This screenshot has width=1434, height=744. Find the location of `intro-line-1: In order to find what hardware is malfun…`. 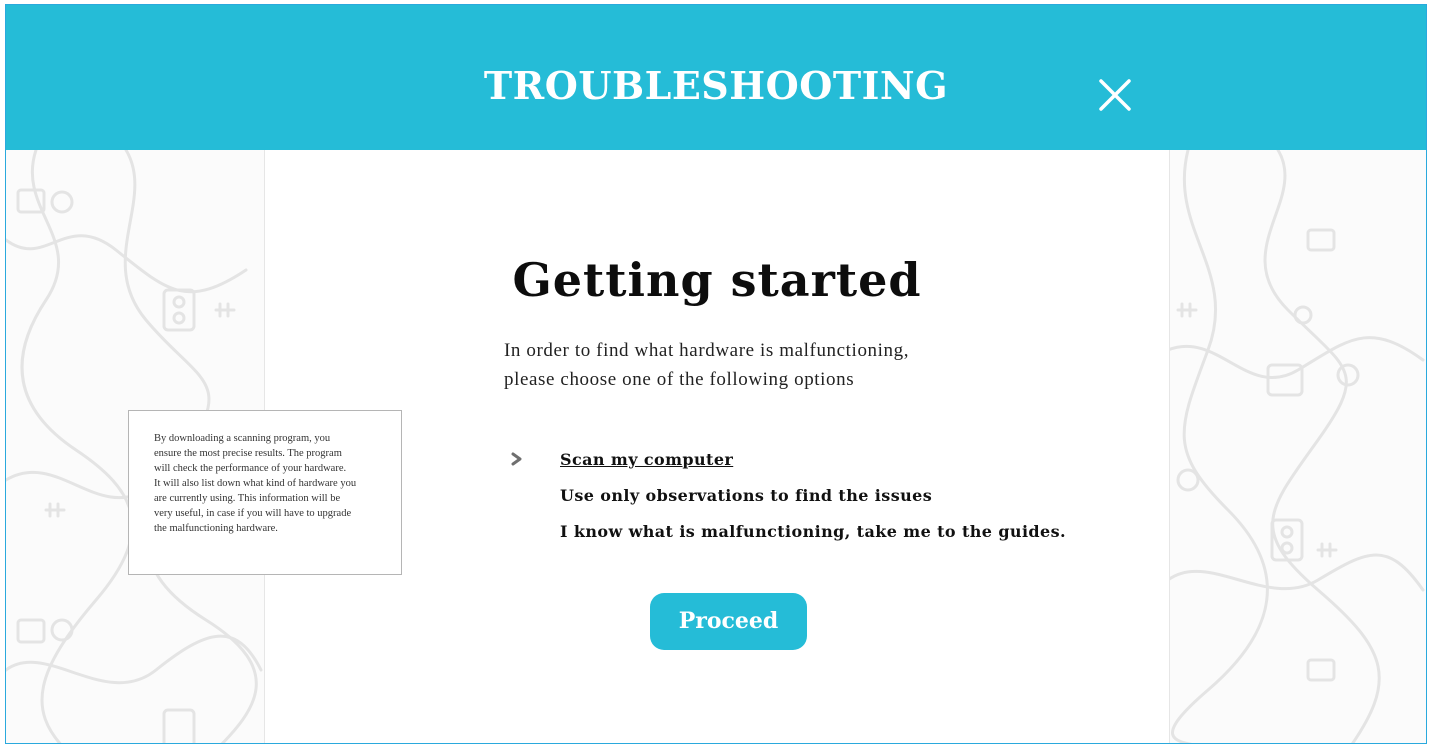

intro-line-1: In order to find what hardware is malfun… is located at coordinates (707, 350).